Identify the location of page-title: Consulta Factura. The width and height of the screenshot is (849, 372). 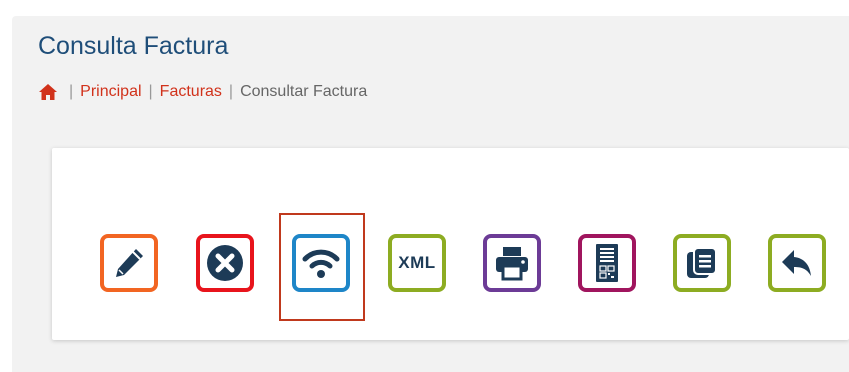
(133, 46).